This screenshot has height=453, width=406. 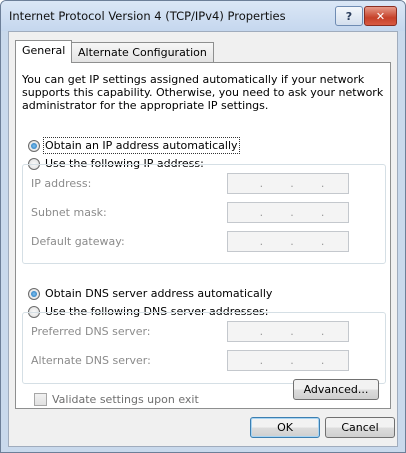 I want to click on tab-label: Alternate Configuration, so click(x=142, y=52).